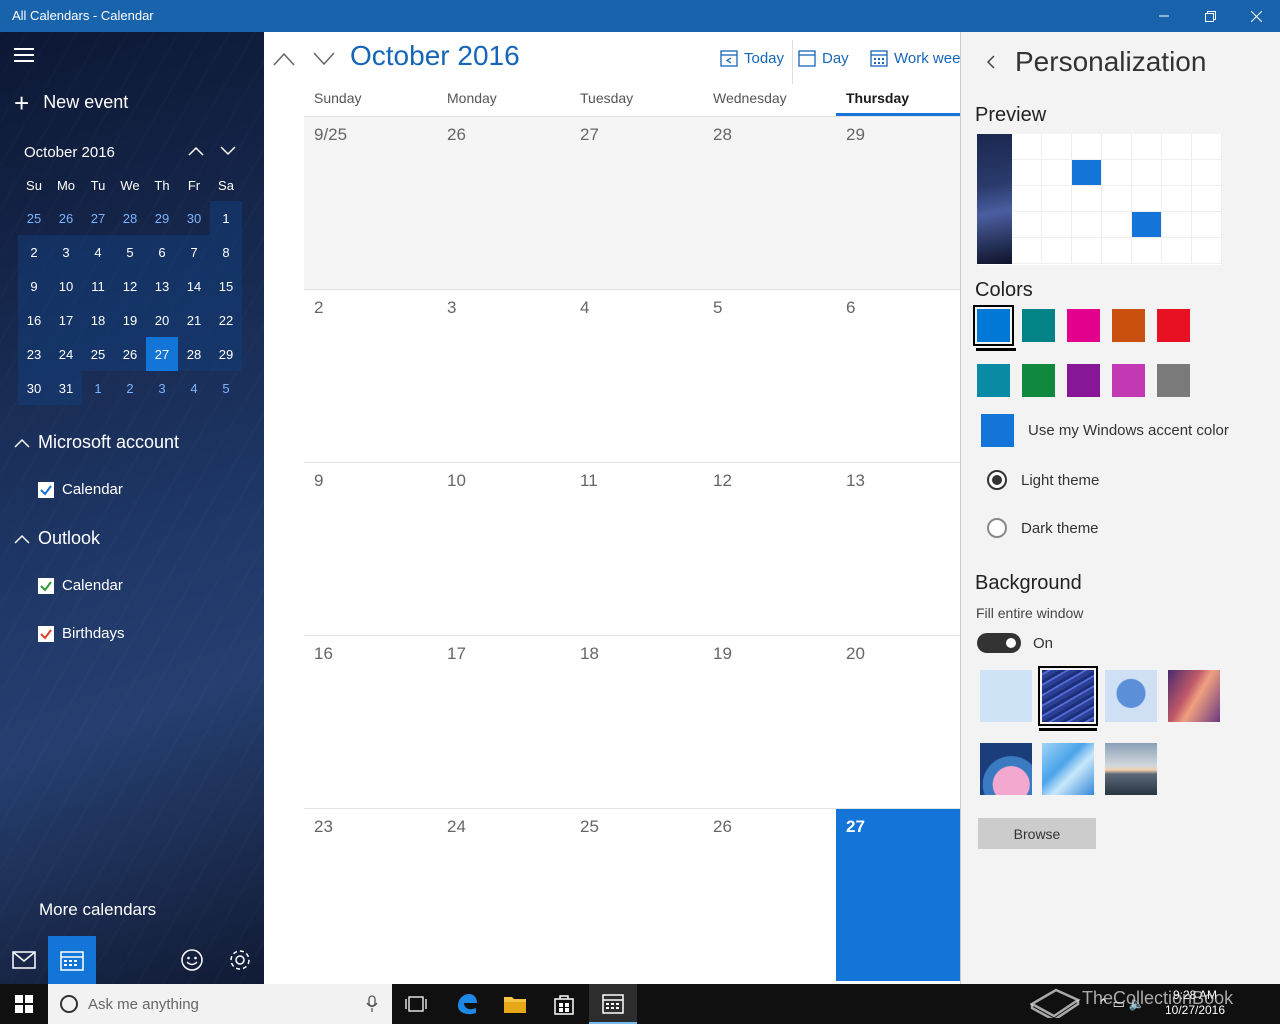 The image size is (1280, 1024). I want to click on mini-calendar-day: 12, so click(130, 286).